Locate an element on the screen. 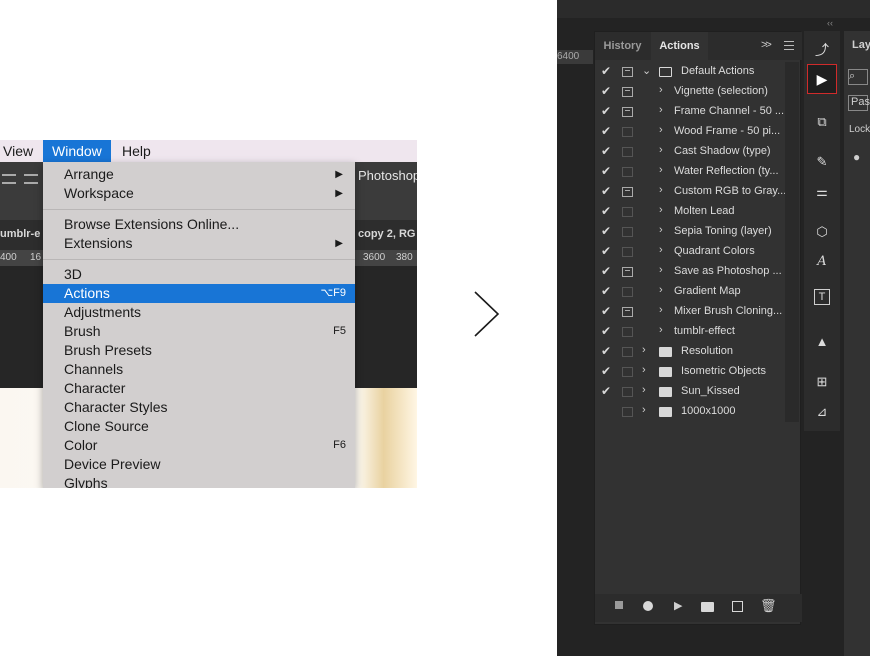  play-icon: ▶ is located at coordinates (678, 605).